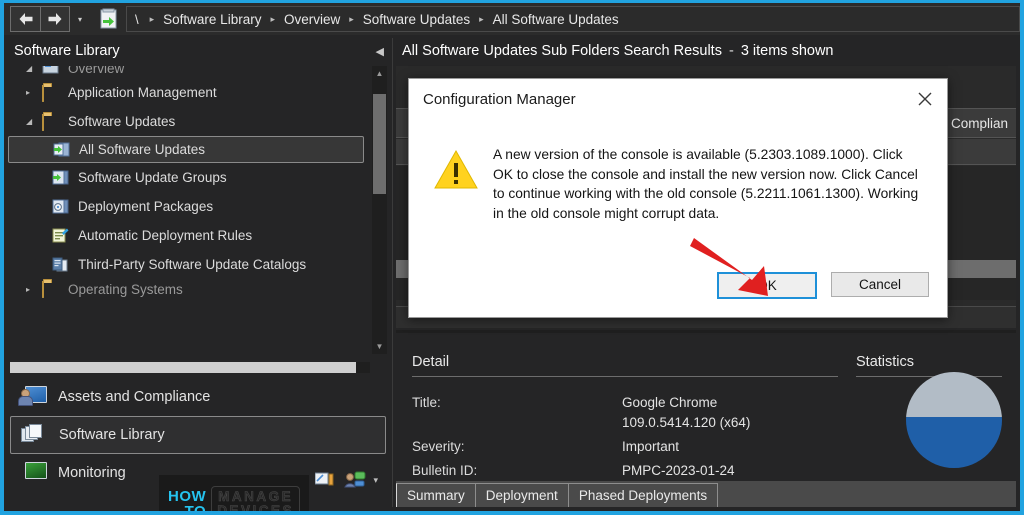 Image resolution: width=1024 pixels, height=515 pixels. I want to click on detail-field-label: Title:, so click(426, 402).